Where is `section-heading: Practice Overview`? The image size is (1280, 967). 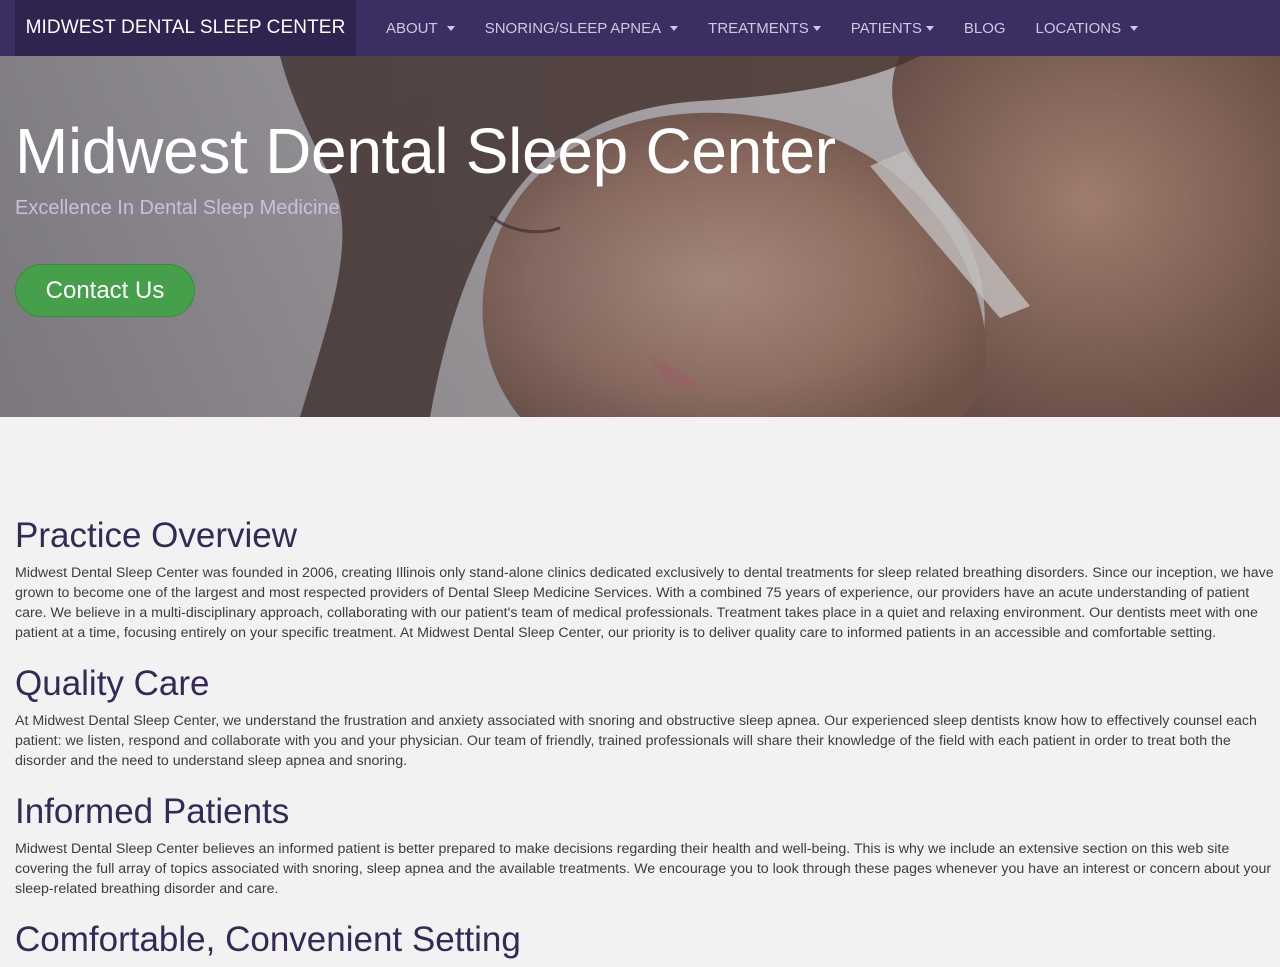
section-heading: Practice Overview is located at coordinates (156, 535).